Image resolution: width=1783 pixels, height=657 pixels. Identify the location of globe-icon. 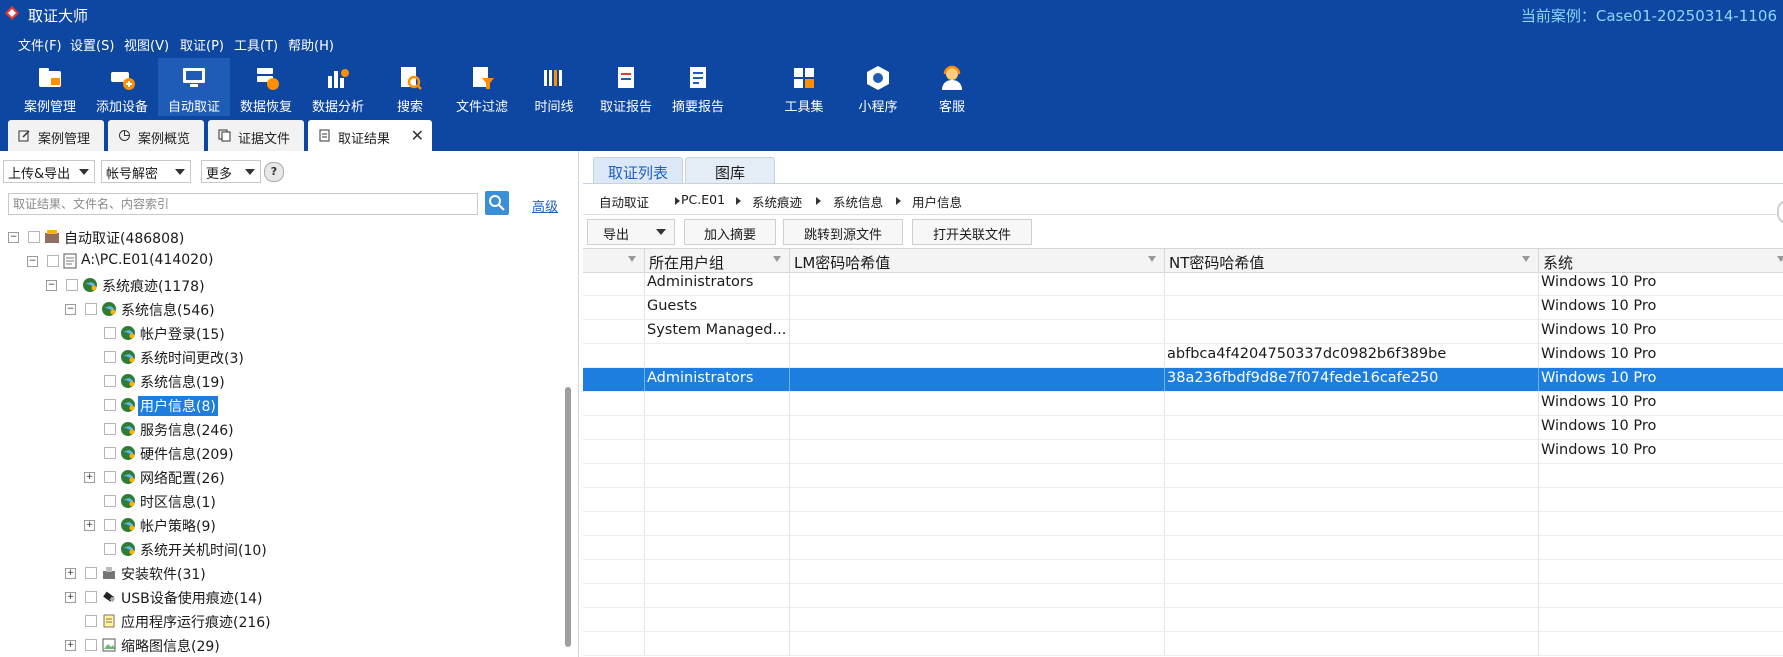
(128, 455).